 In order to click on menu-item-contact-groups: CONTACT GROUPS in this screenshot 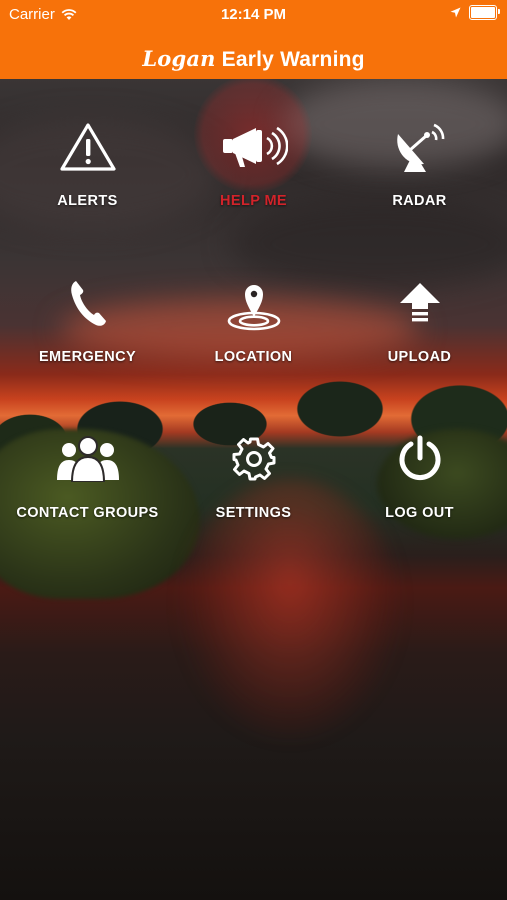, I will do `click(87, 469)`.